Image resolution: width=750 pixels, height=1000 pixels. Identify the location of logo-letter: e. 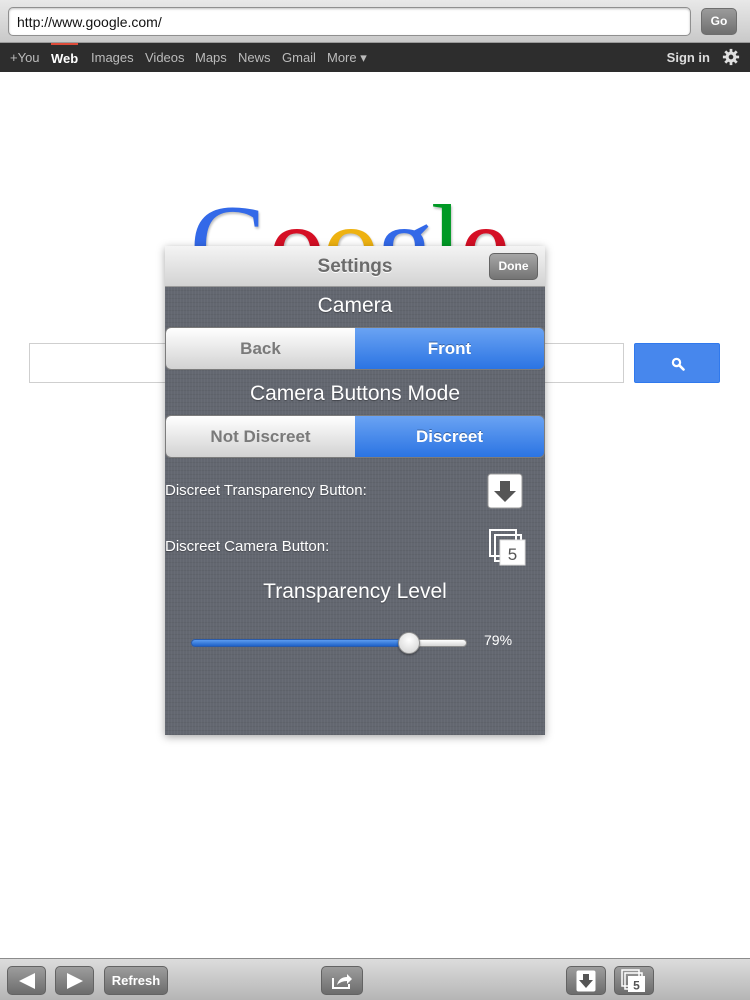
(485, 219).